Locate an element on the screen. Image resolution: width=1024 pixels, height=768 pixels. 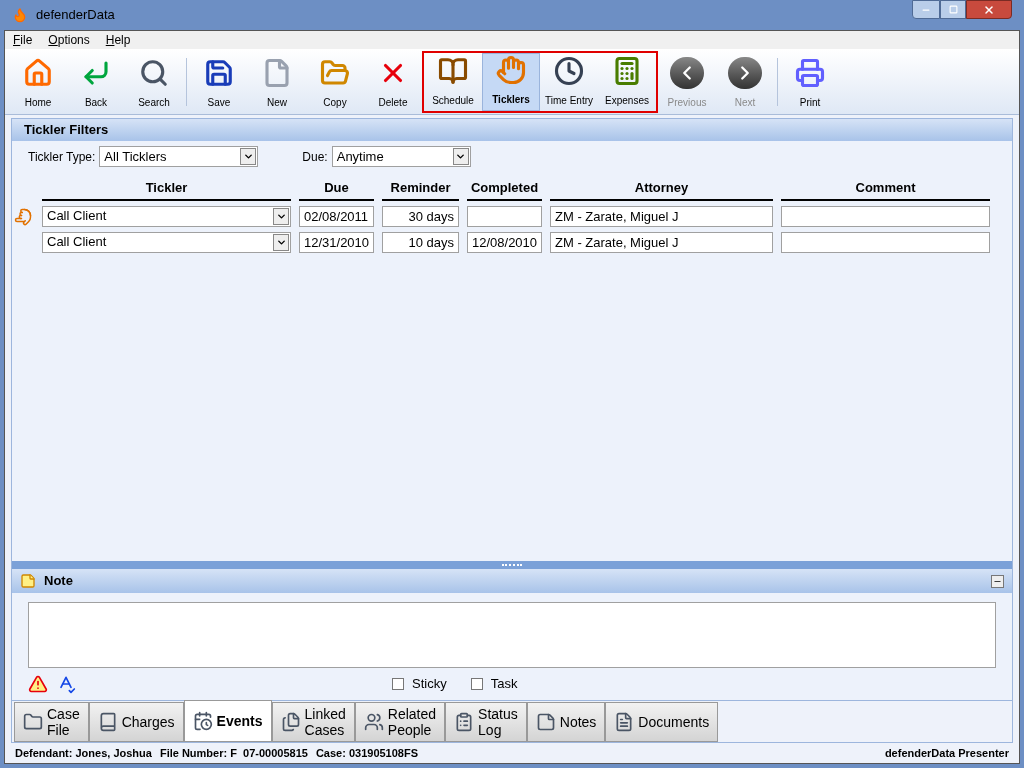
checkbox-label: Task is located at coordinates (504, 684).